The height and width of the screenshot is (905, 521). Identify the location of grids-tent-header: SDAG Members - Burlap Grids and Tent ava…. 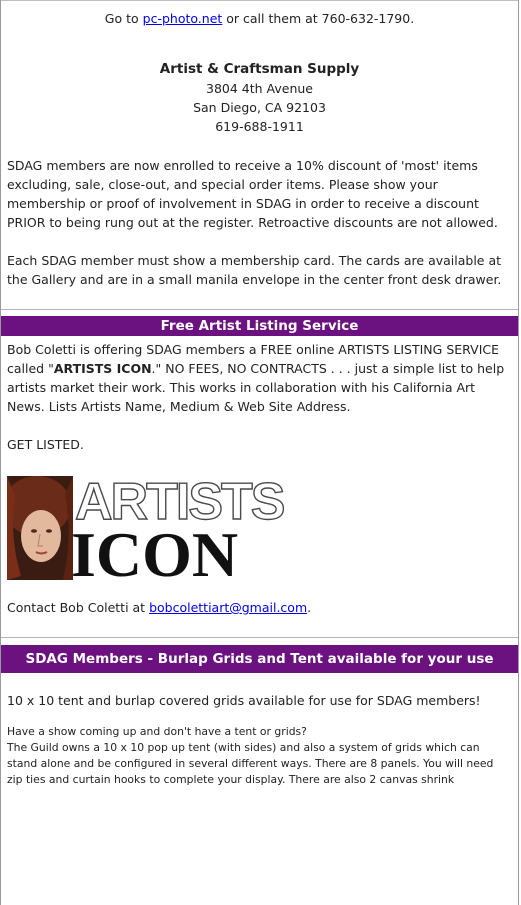
(259, 659).